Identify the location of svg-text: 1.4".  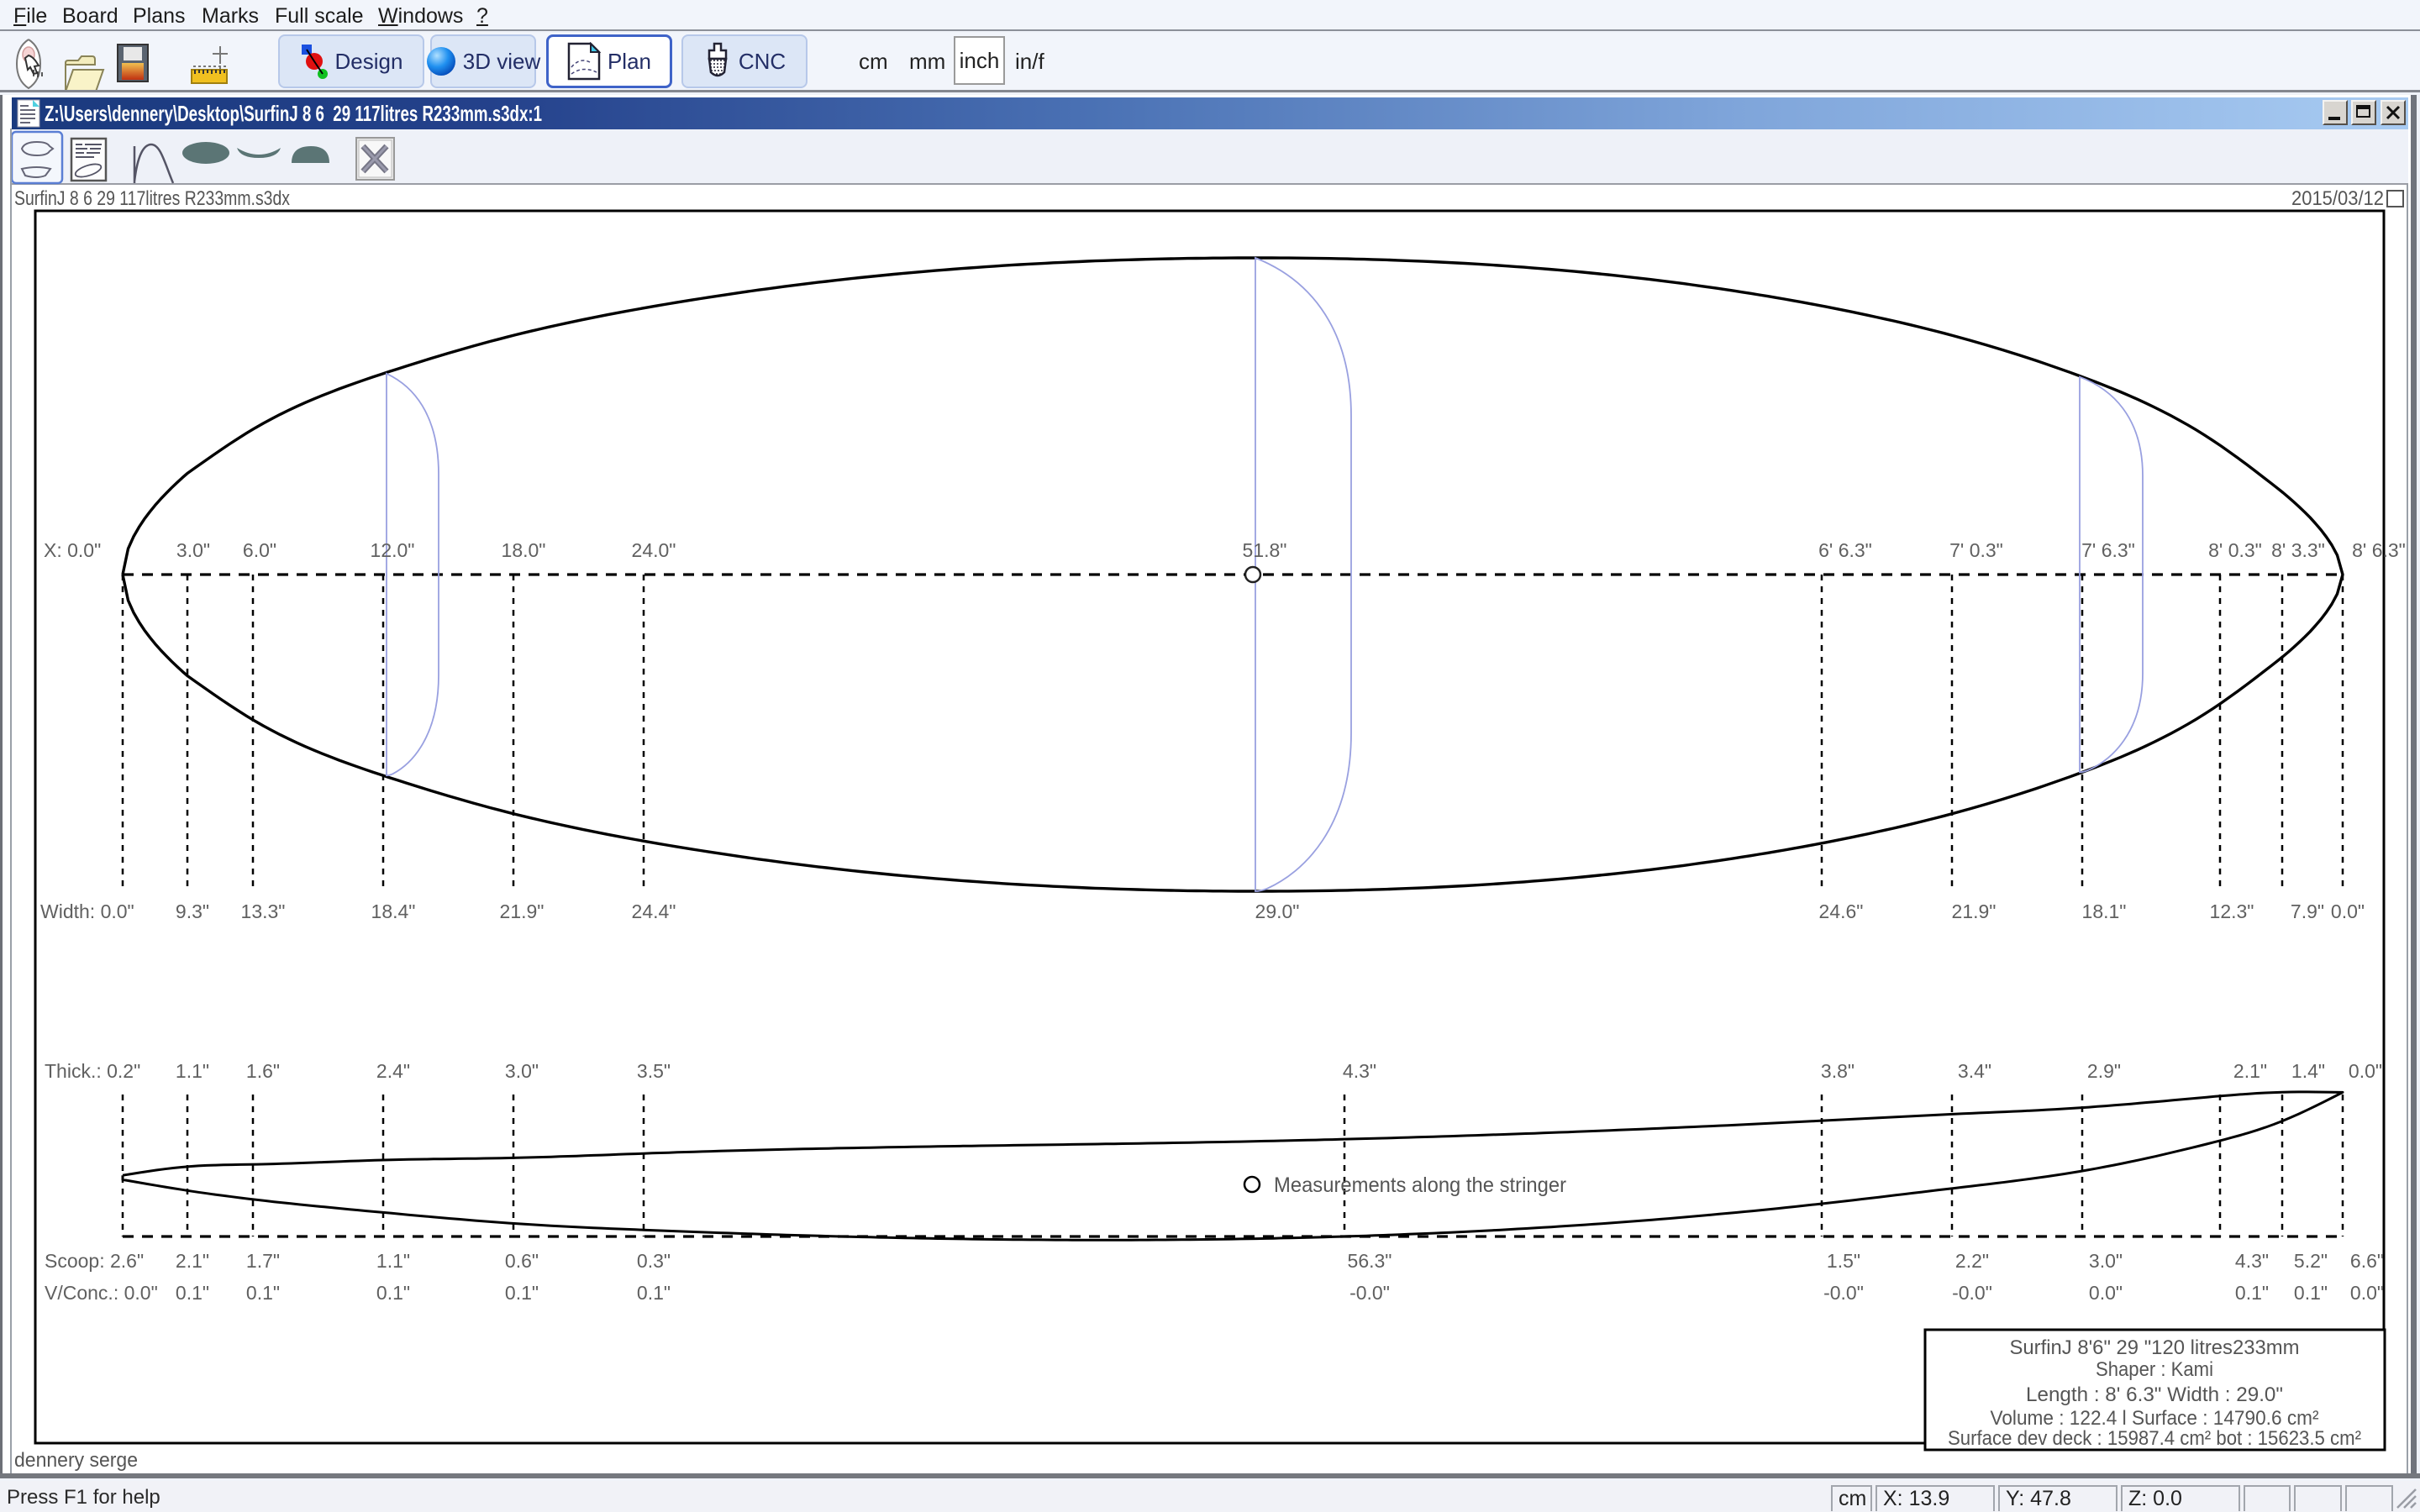
(2308, 1071).